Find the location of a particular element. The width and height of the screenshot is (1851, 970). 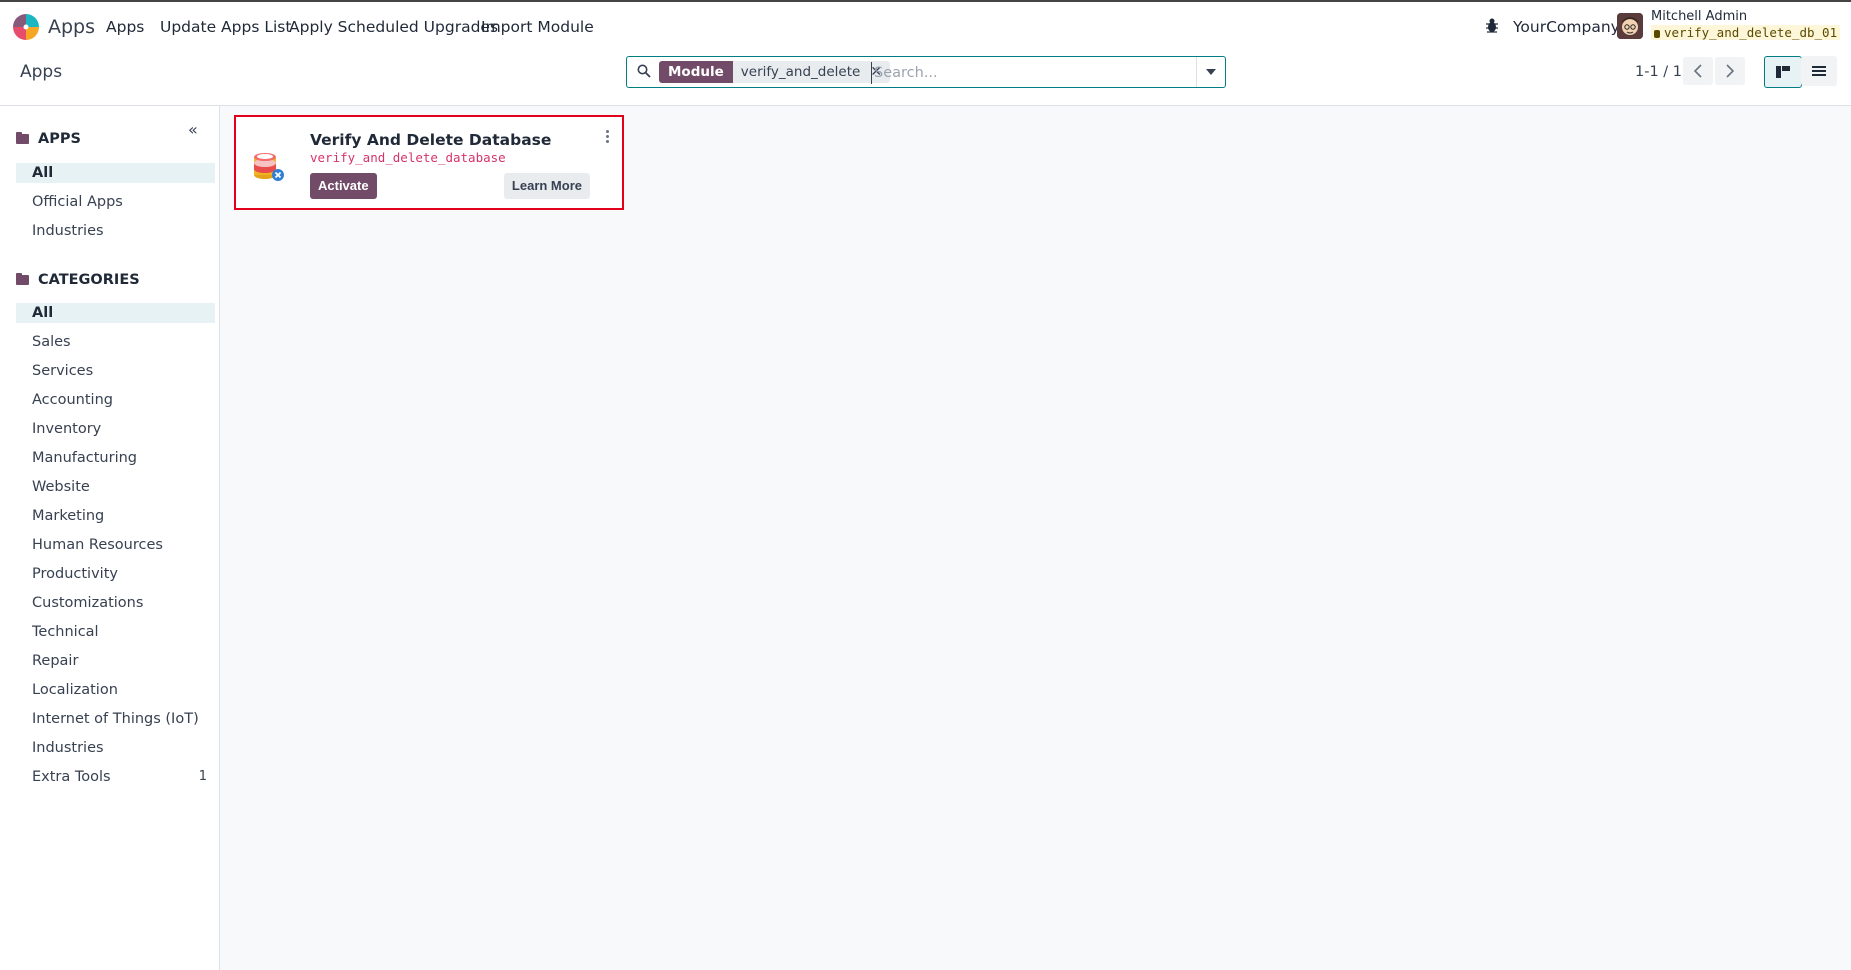

kanban-icon is located at coordinates (1783, 72).